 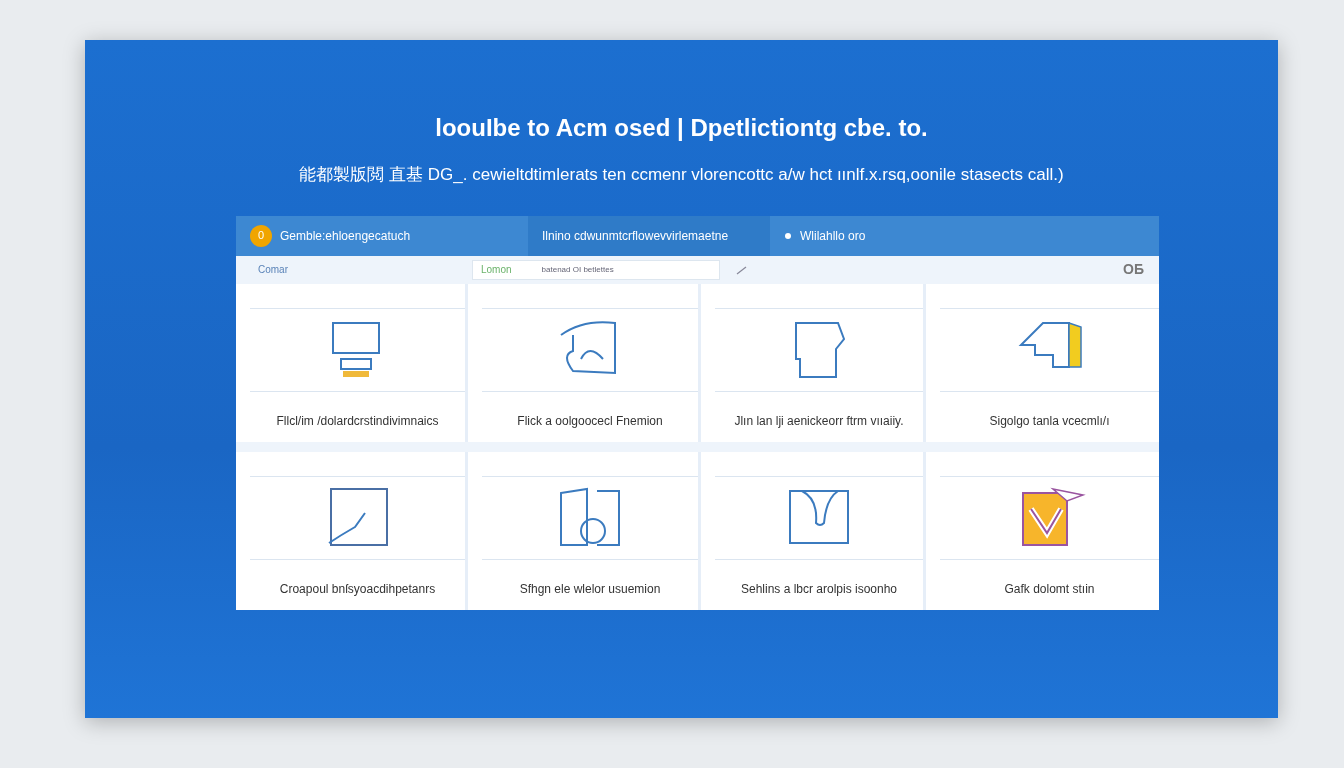 I want to click on count-badge: 0, so click(x=261, y=235).